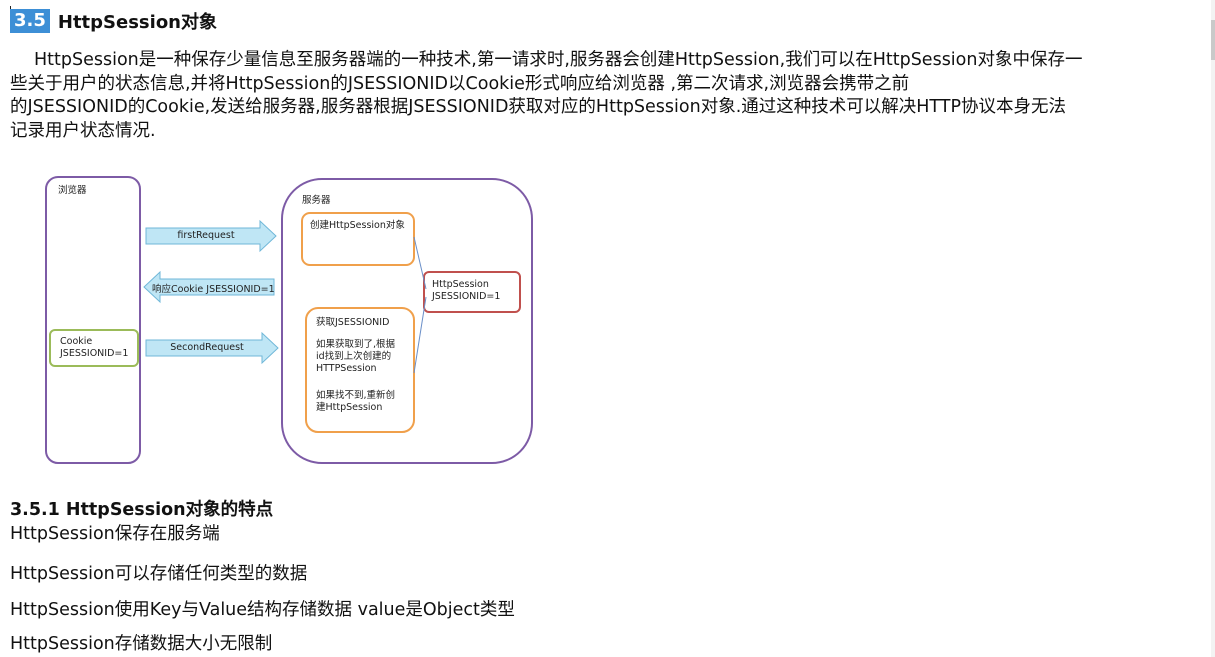 The image size is (1215, 657). I want to click on first-request-label: firstRequest, so click(206, 235).